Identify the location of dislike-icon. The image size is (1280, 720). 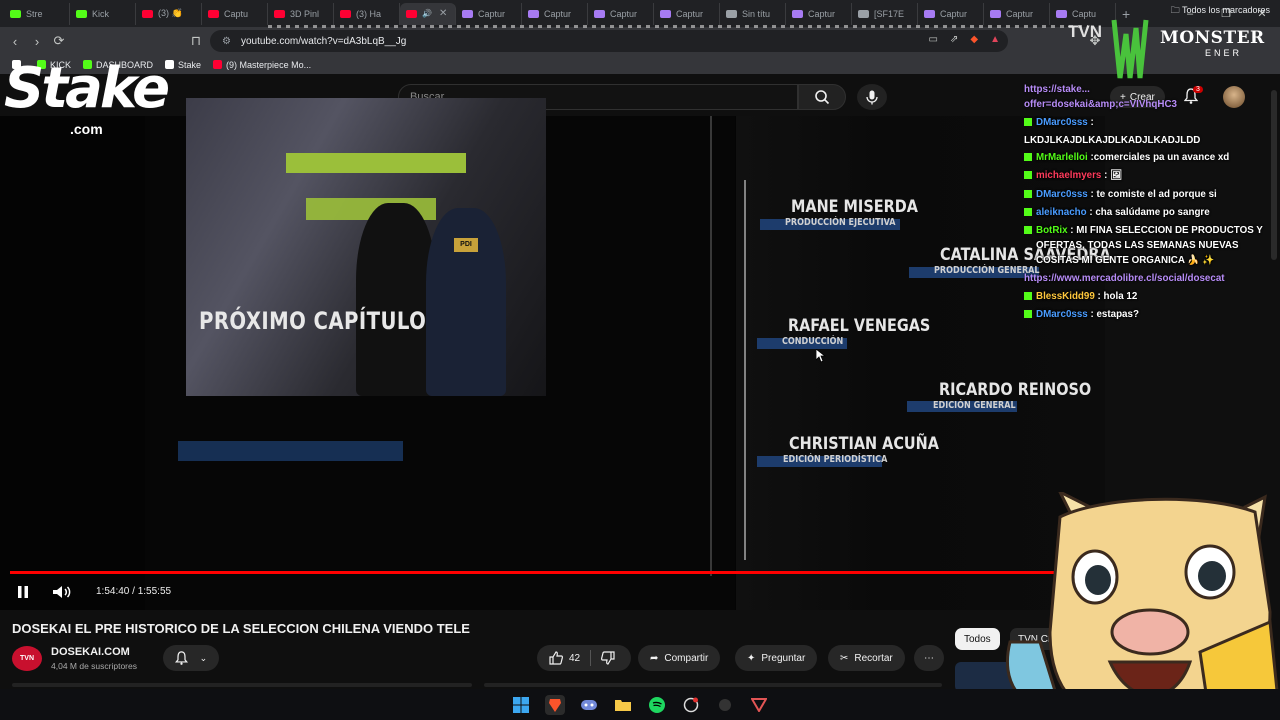
(608, 658).